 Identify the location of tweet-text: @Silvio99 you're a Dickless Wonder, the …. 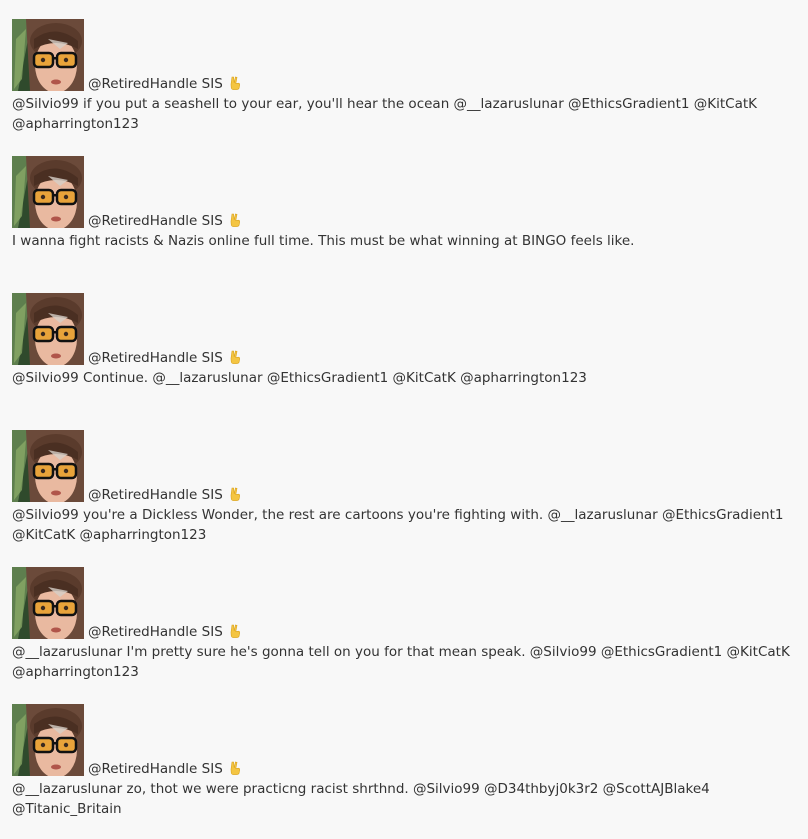
(398, 525).